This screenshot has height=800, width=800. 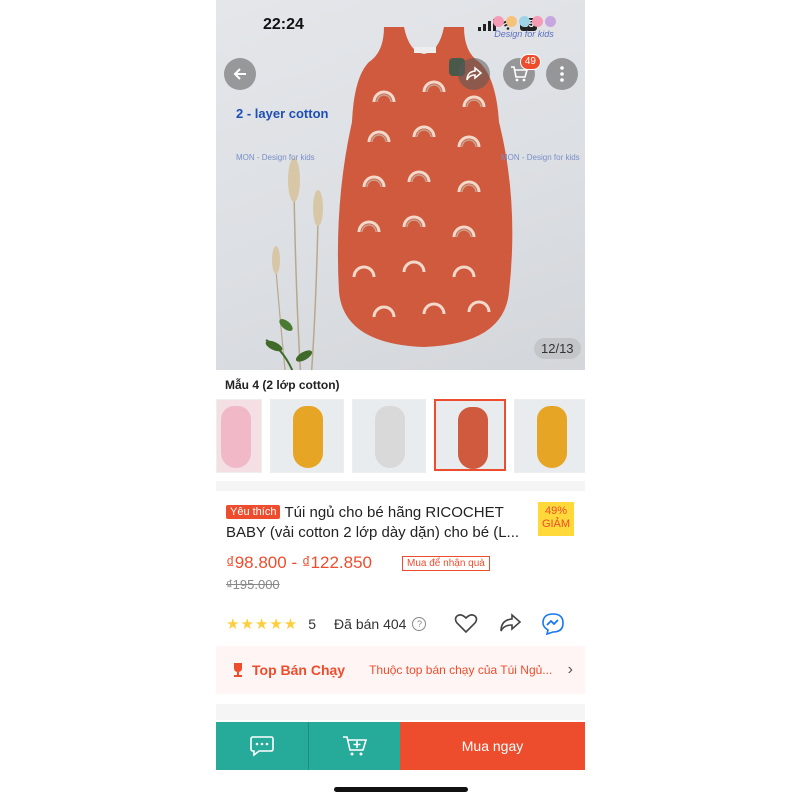 I want to click on home-indicator, so click(x=401, y=789).